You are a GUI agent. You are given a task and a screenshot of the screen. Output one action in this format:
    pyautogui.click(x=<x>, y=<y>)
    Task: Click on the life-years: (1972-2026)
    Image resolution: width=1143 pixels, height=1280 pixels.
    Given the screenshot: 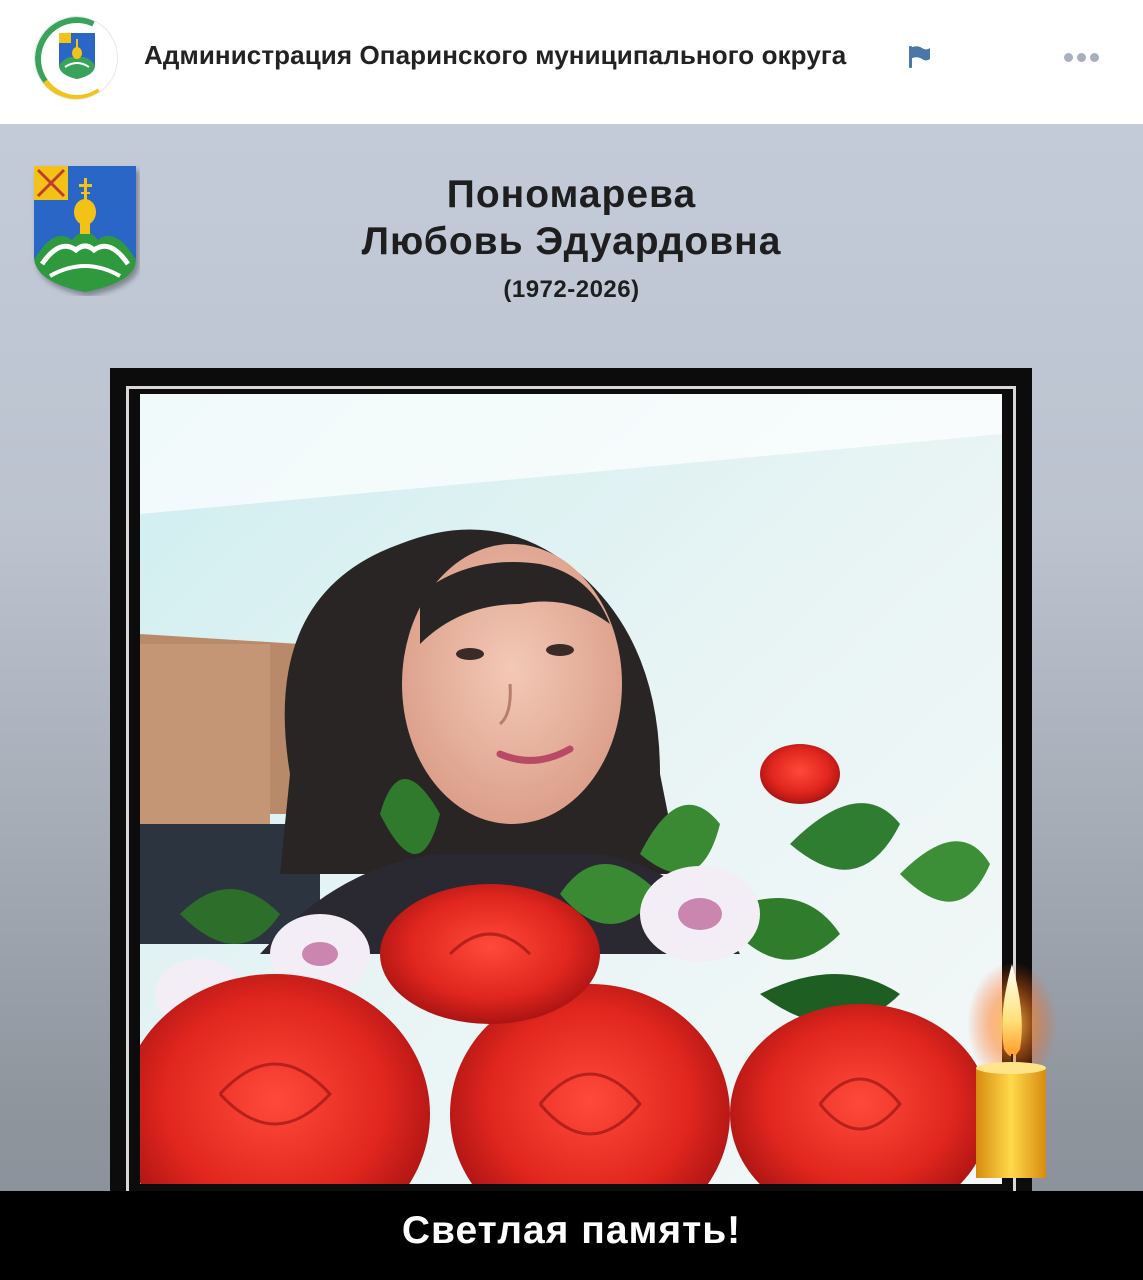 What is the action you would take?
    pyautogui.click(x=571, y=289)
    